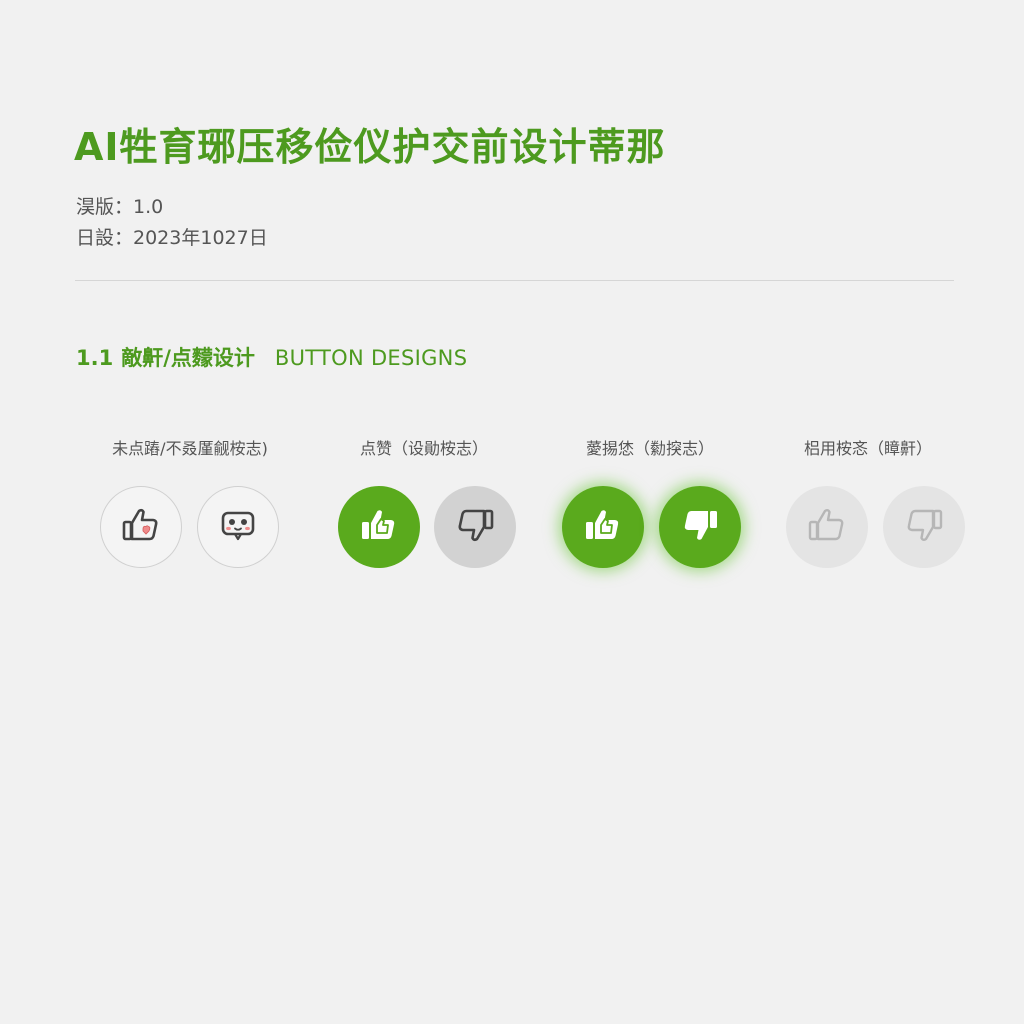 The width and height of the screenshot is (1024, 1024). I want to click on version-text: 淏版：1.0, so click(120, 207).